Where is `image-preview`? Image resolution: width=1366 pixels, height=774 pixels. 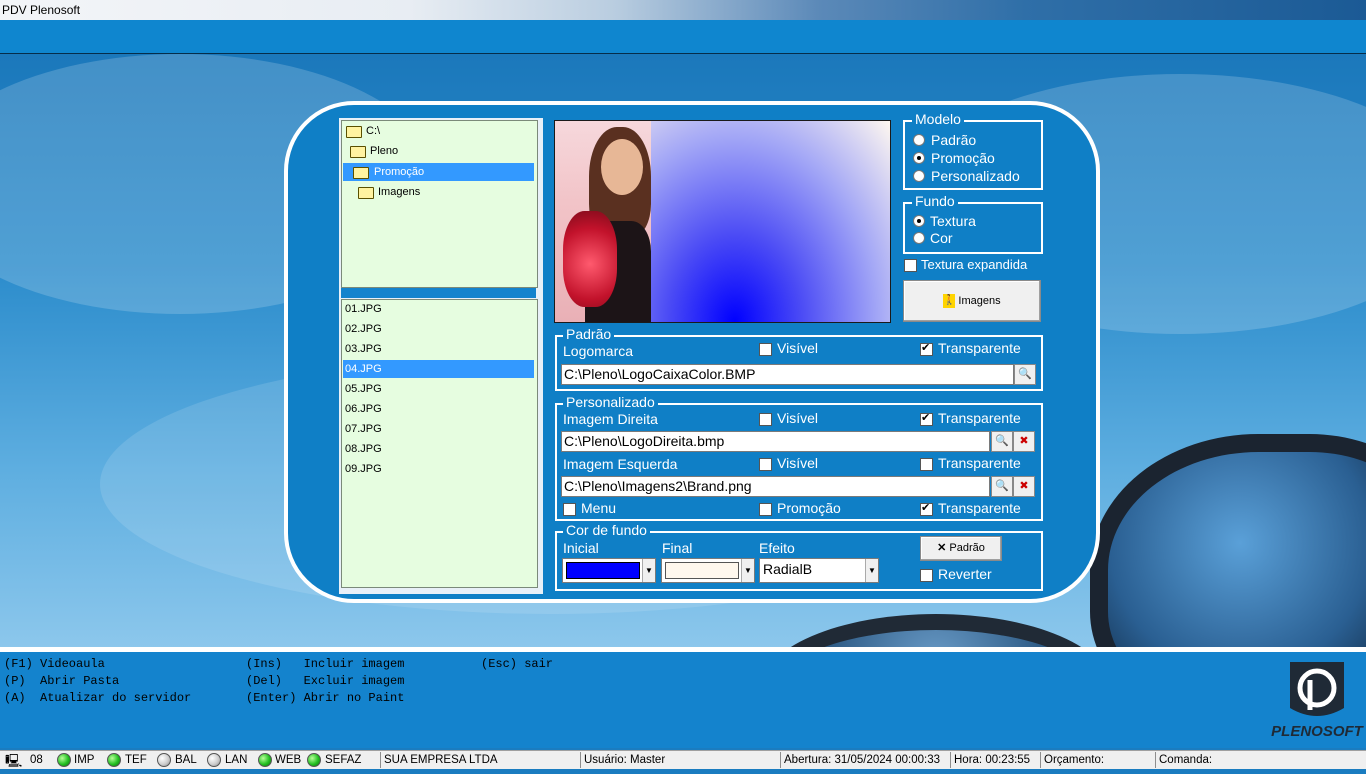 image-preview is located at coordinates (722, 221).